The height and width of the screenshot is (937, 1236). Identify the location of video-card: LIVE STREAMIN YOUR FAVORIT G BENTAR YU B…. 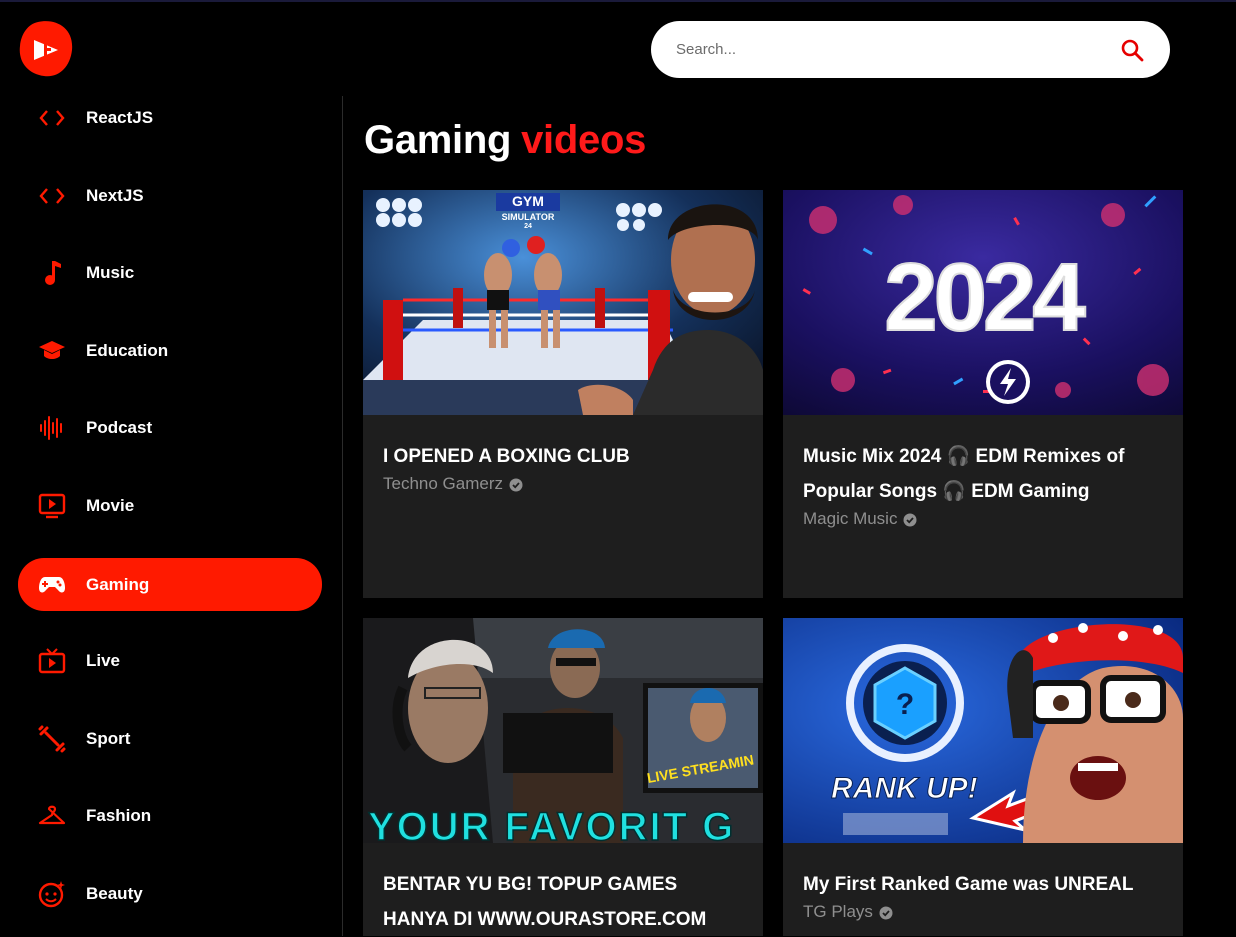
(563, 777).